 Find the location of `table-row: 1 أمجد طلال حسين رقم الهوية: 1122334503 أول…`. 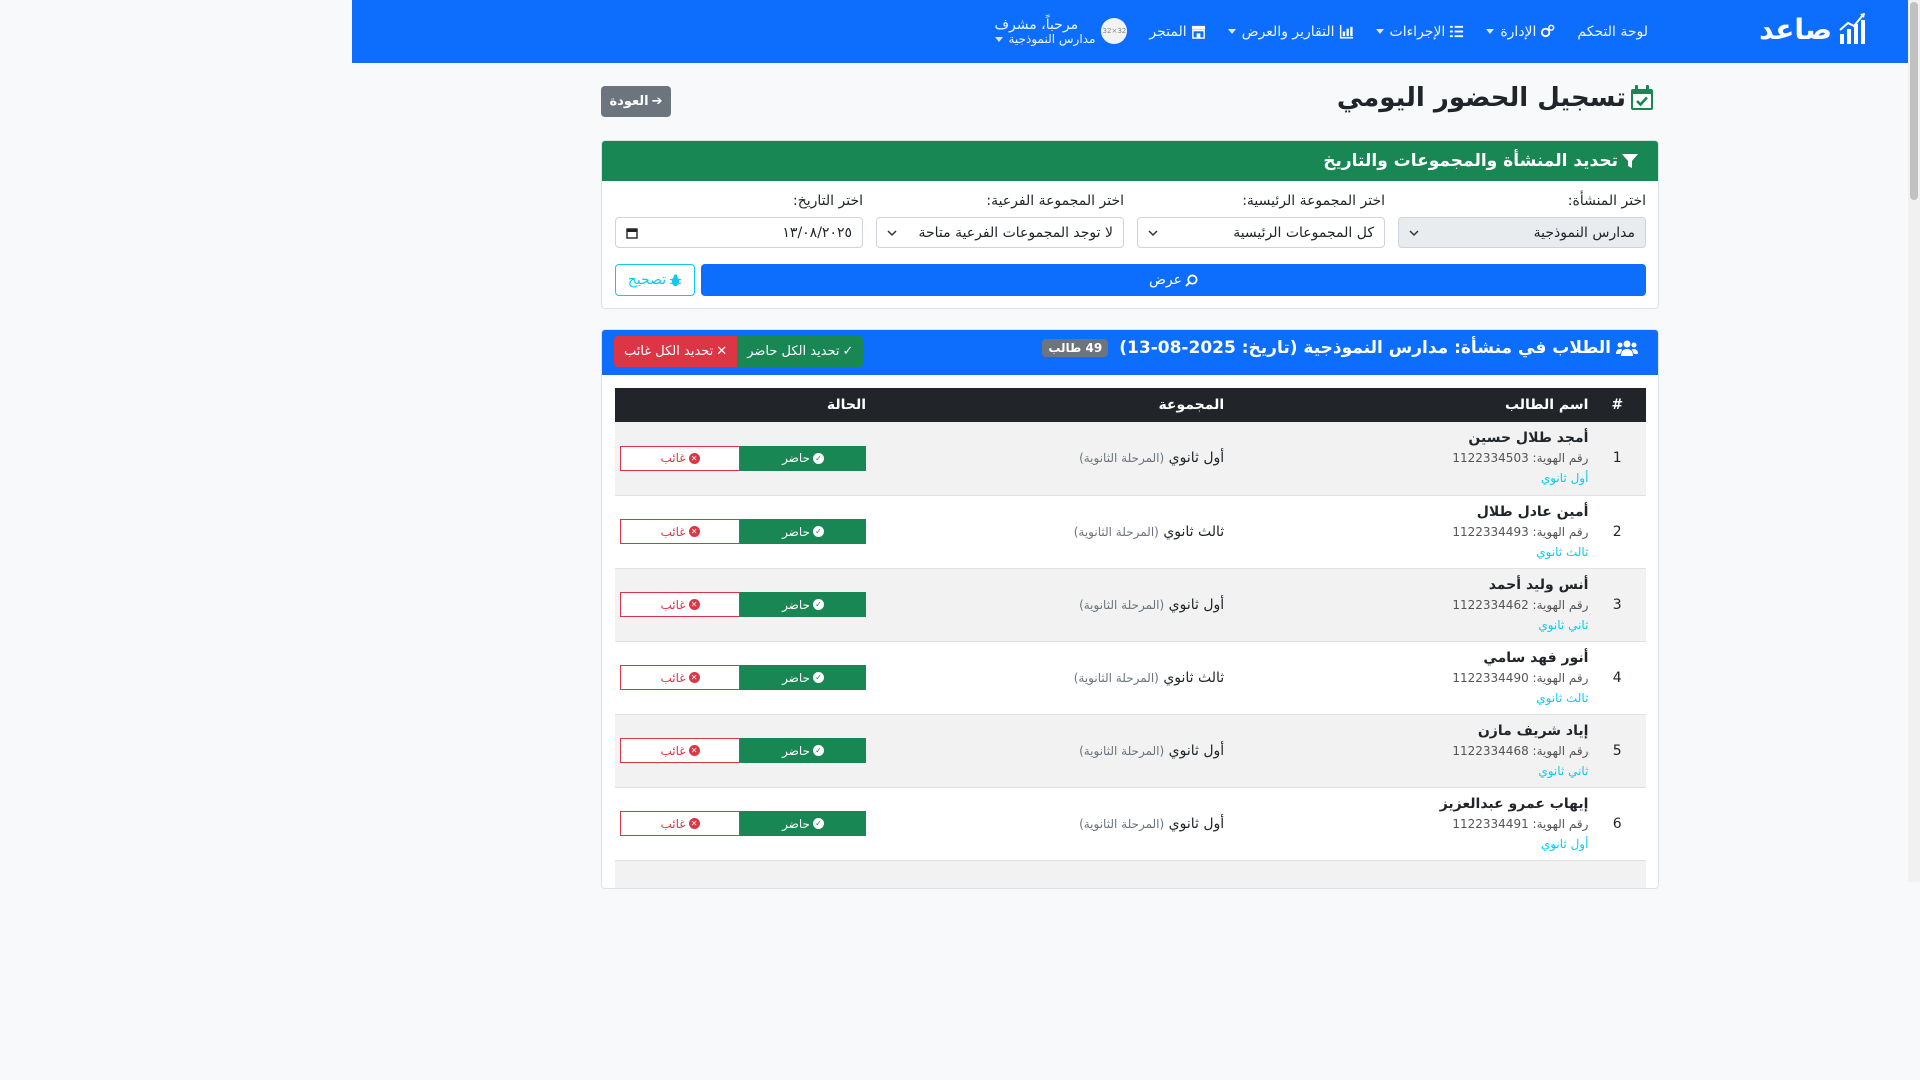

table-row: 1 أمجد طلال حسين رقم الهوية: 1122334503 أول… is located at coordinates (1130, 458).